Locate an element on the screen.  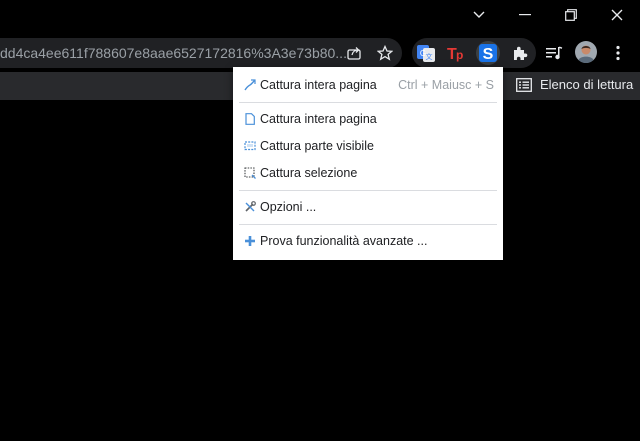
selection-icon is located at coordinates (250, 173).